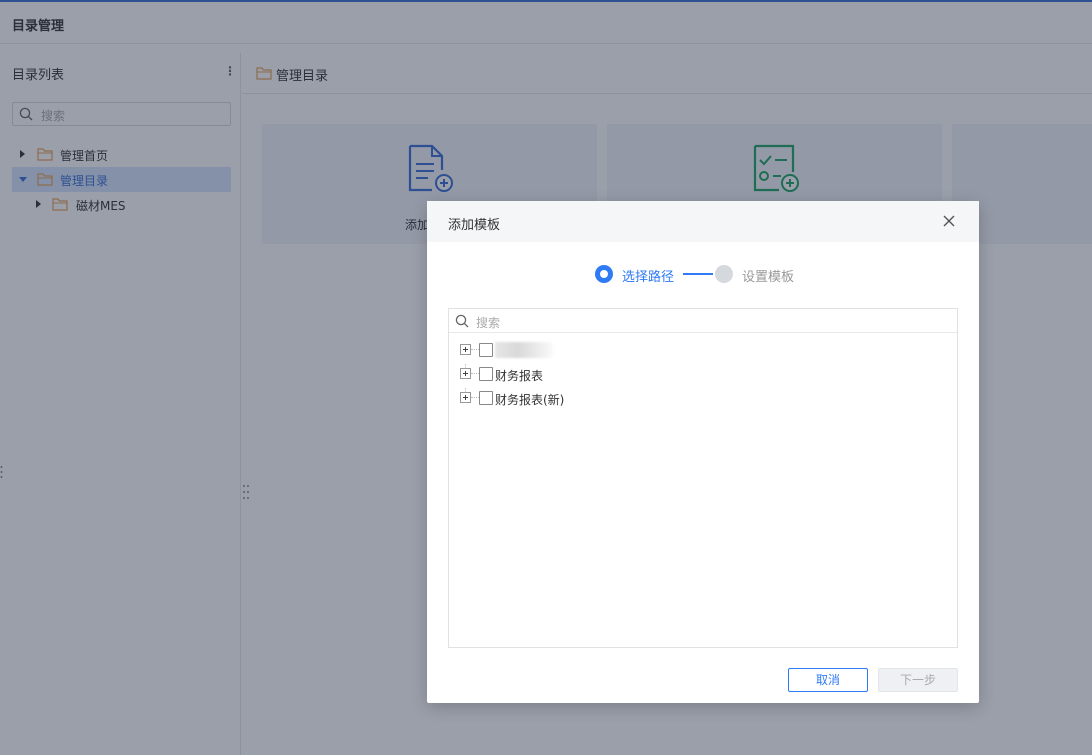 This screenshot has width=1092, height=755. What do you see at coordinates (462, 321) in the screenshot?
I see `search-icon` at bounding box center [462, 321].